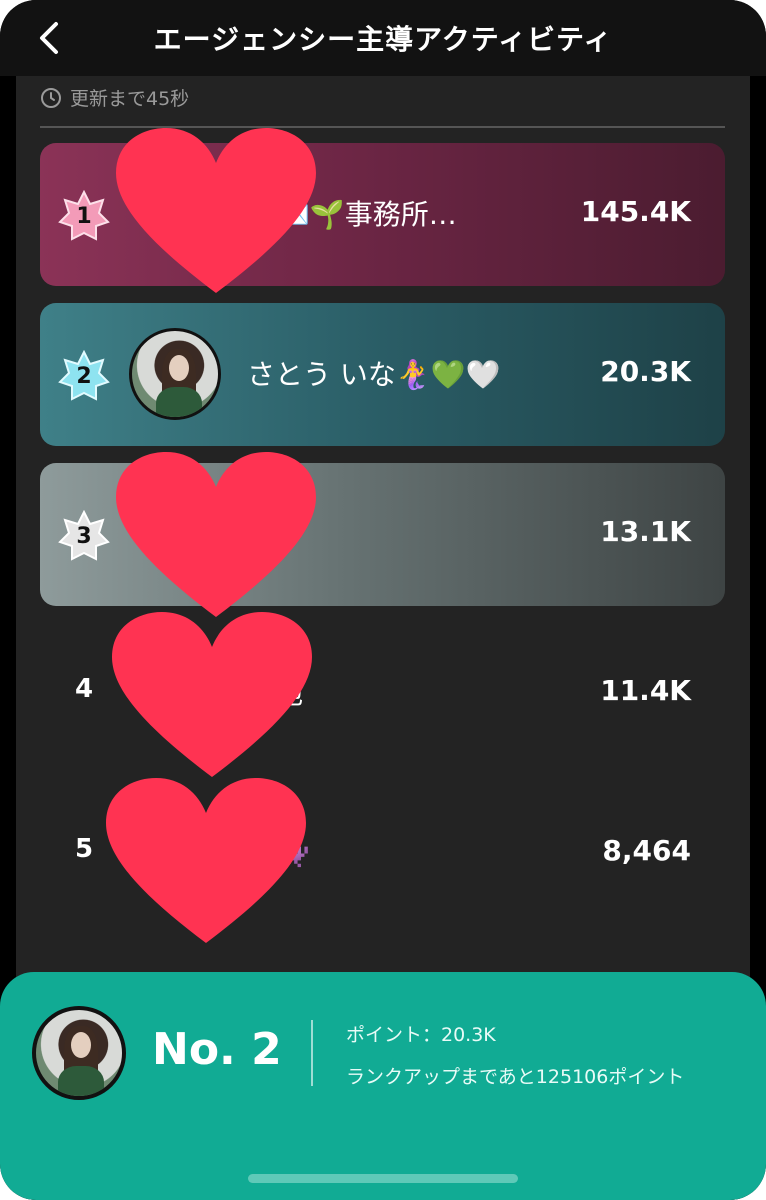 The image size is (766, 1200). Describe the element at coordinates (374, 374) in the screenshot. I see `user-name: さとう いな🧜‍♀️💚🤍` at that location.